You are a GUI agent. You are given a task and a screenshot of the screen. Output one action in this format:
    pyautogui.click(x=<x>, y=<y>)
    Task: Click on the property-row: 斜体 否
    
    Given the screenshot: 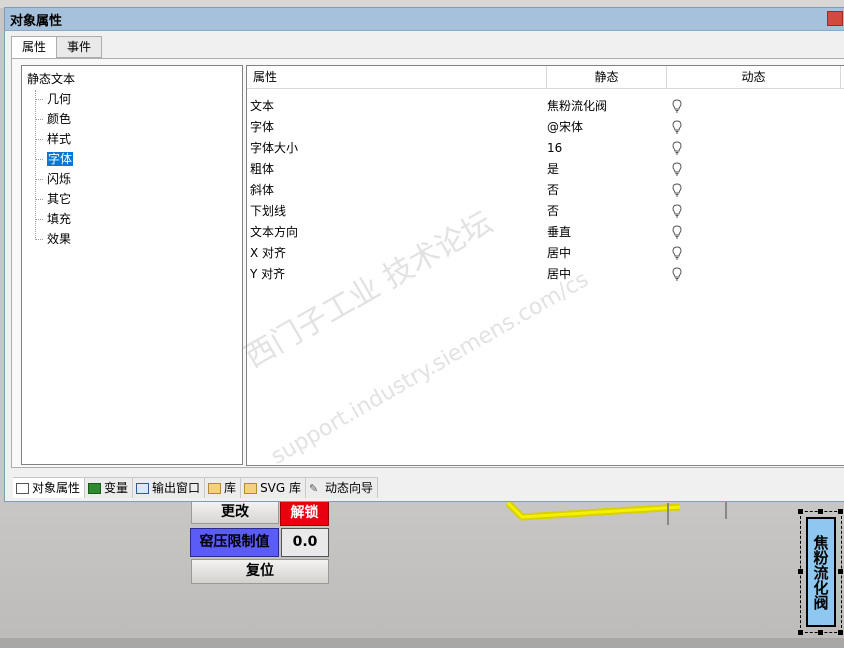 What is the action you would take?
    pyautogui.click(x=545, y=190)
    